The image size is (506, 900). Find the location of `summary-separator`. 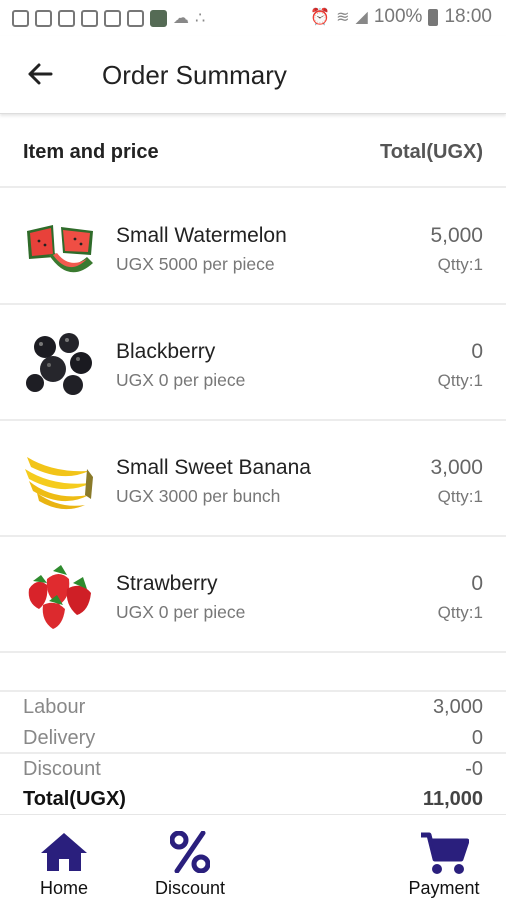

summary-separator is located at coordinates (253, 753).